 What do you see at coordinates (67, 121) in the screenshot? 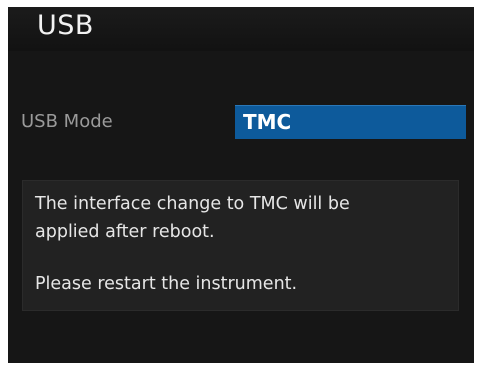
I see `usb-mode-label: USB Mode` at bounding box center [67, 121].